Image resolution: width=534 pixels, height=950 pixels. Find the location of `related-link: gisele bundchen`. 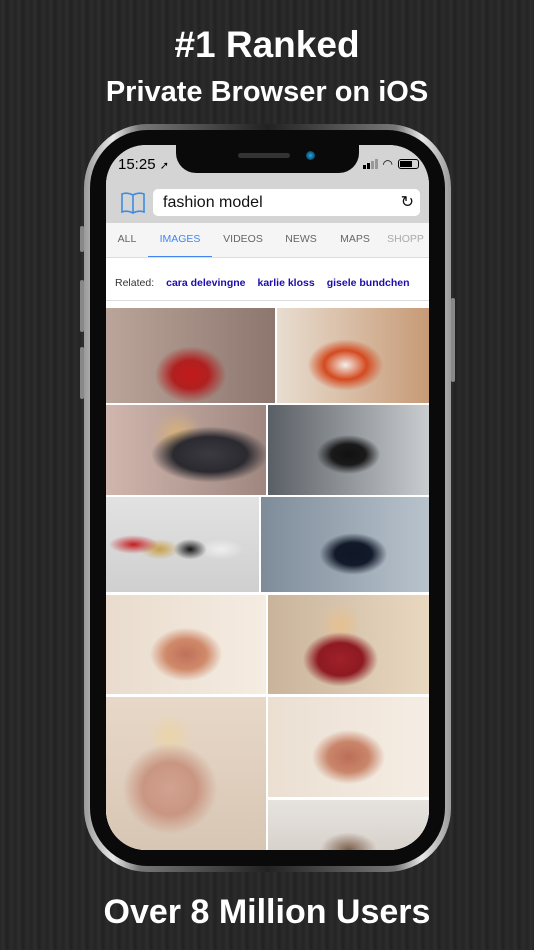

related-link: gisele bundchen is located at coordinates (368, 283).